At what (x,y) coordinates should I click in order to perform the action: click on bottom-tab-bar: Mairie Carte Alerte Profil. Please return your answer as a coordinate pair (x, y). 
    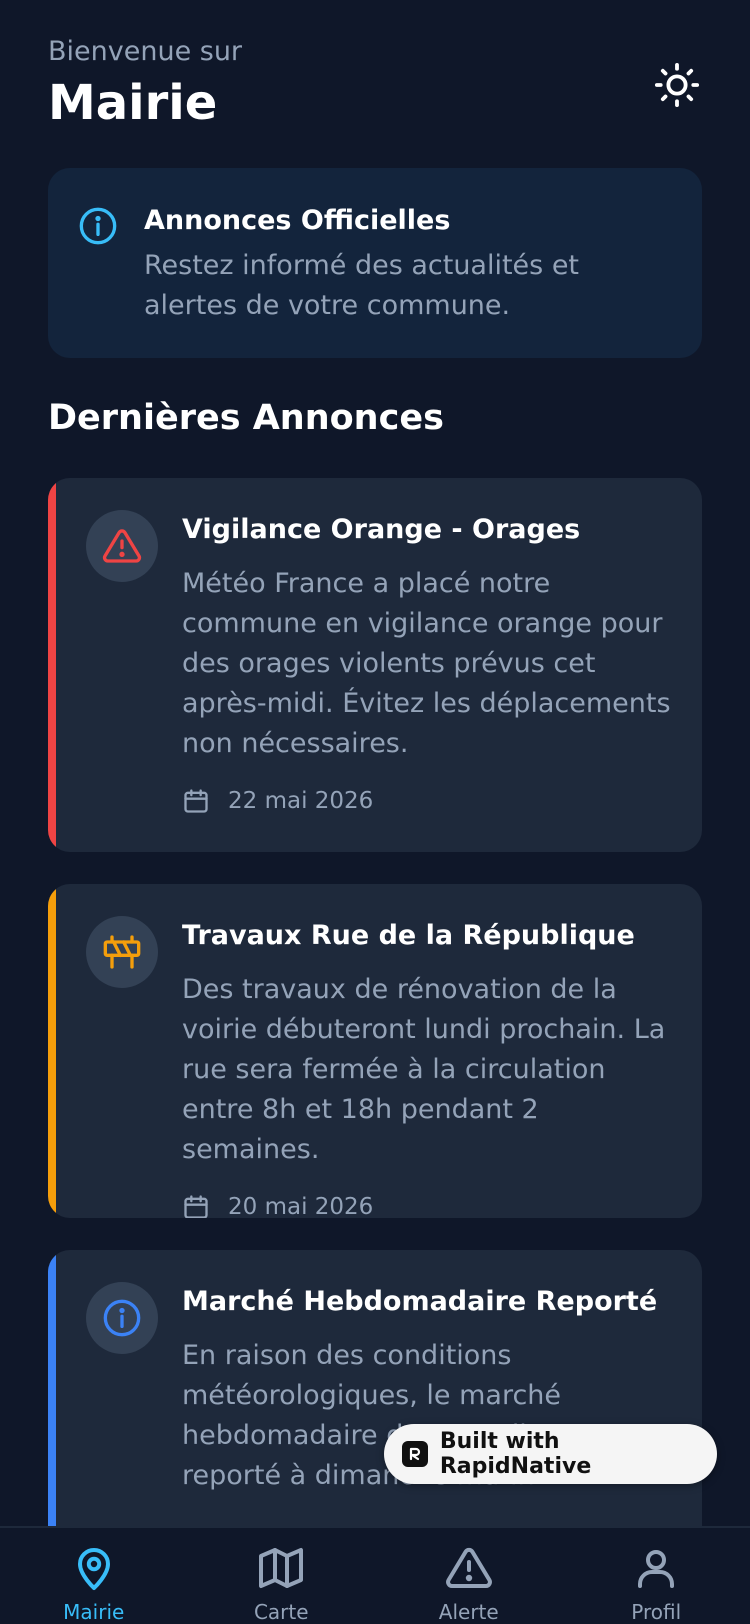
    Looking at the image, I should click on (375, 1575).